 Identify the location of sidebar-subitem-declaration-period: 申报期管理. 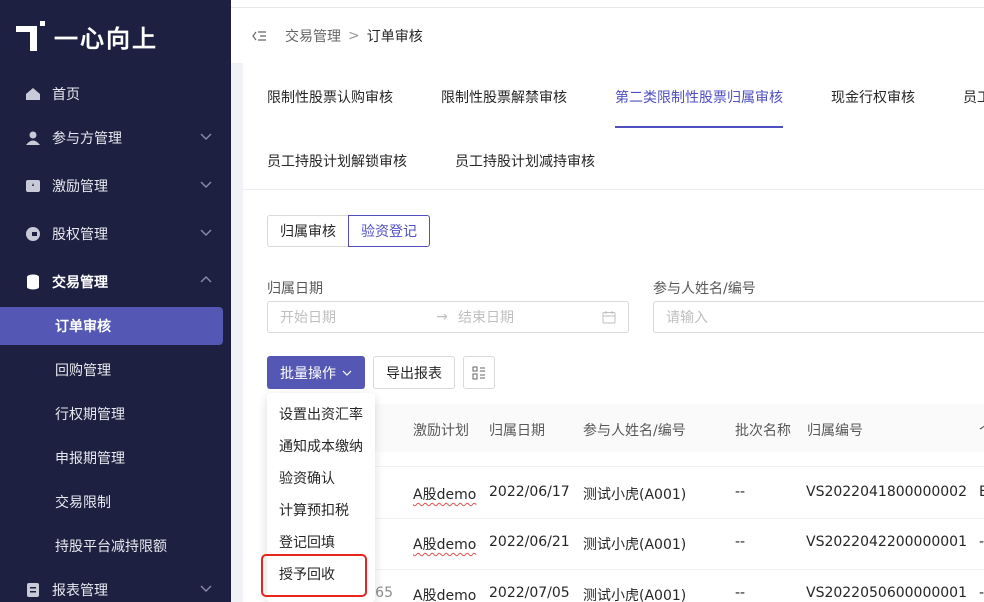
(115, 458).